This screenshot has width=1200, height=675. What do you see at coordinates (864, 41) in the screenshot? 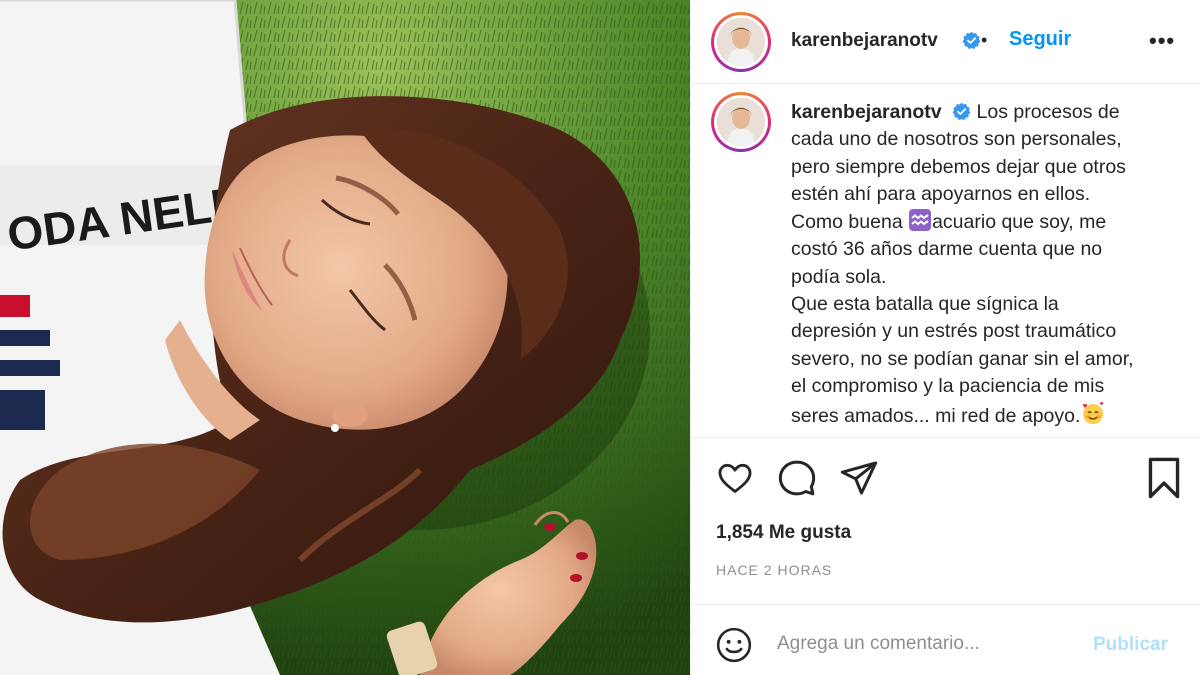
I see `header-username: karenbejaranotv` at bounding box center [864, 41].